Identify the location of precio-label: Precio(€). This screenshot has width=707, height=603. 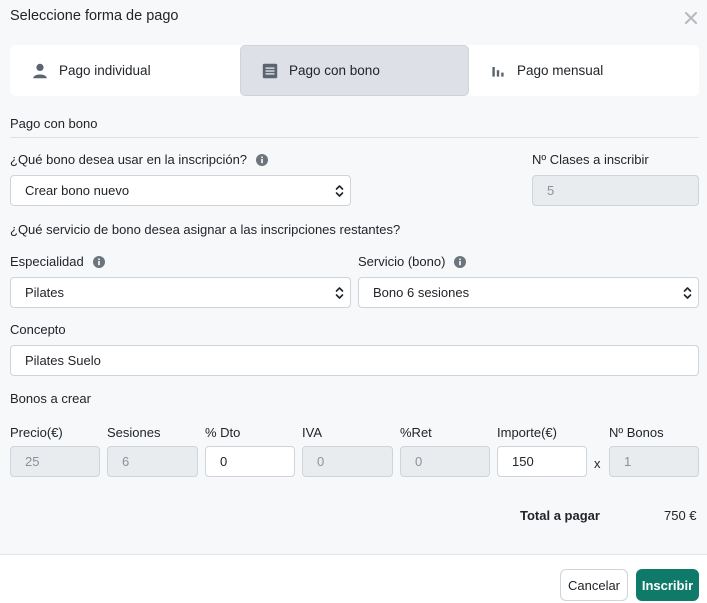
(36, 432).